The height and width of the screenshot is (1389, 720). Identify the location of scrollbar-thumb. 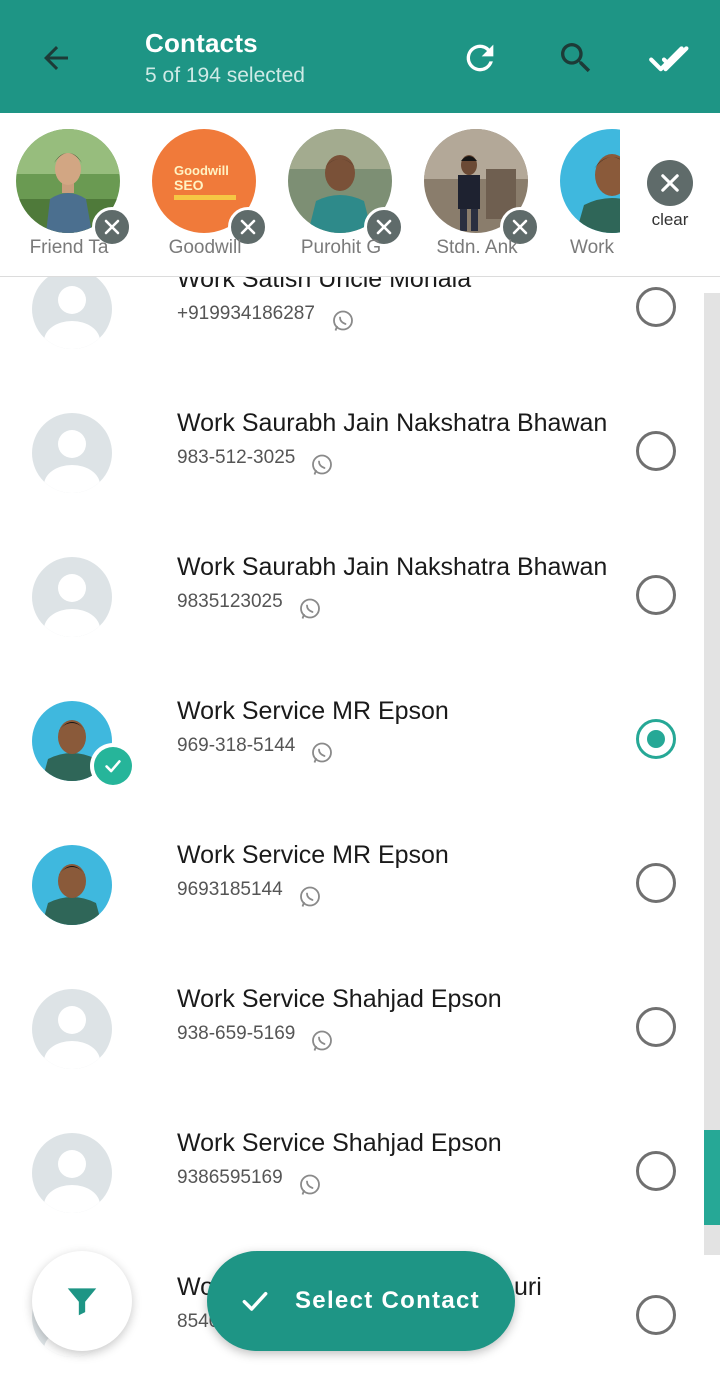
(712, 1177).